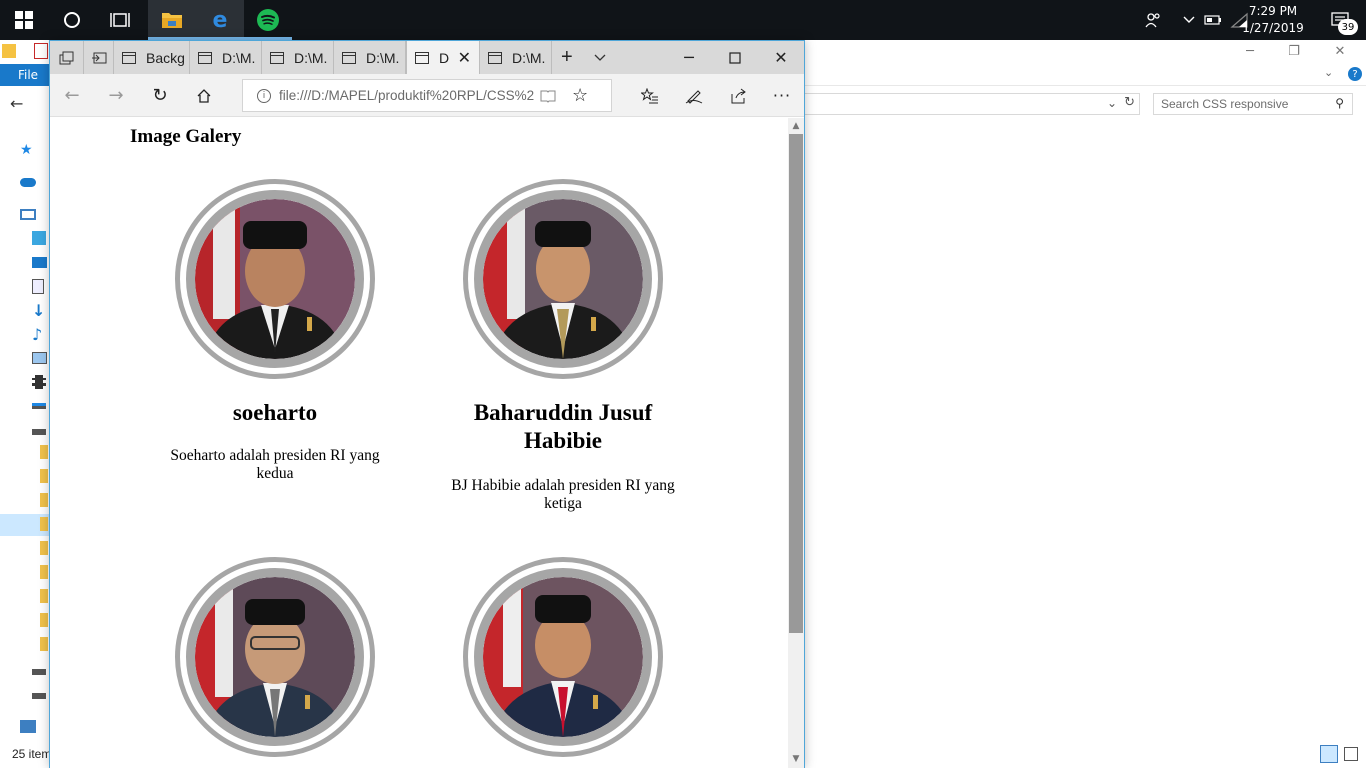 This screenshot has height=768, width=1366. Describe the element at coordinates (689, 57) in the screenshot. I see `minimize-button: ─` at that location.